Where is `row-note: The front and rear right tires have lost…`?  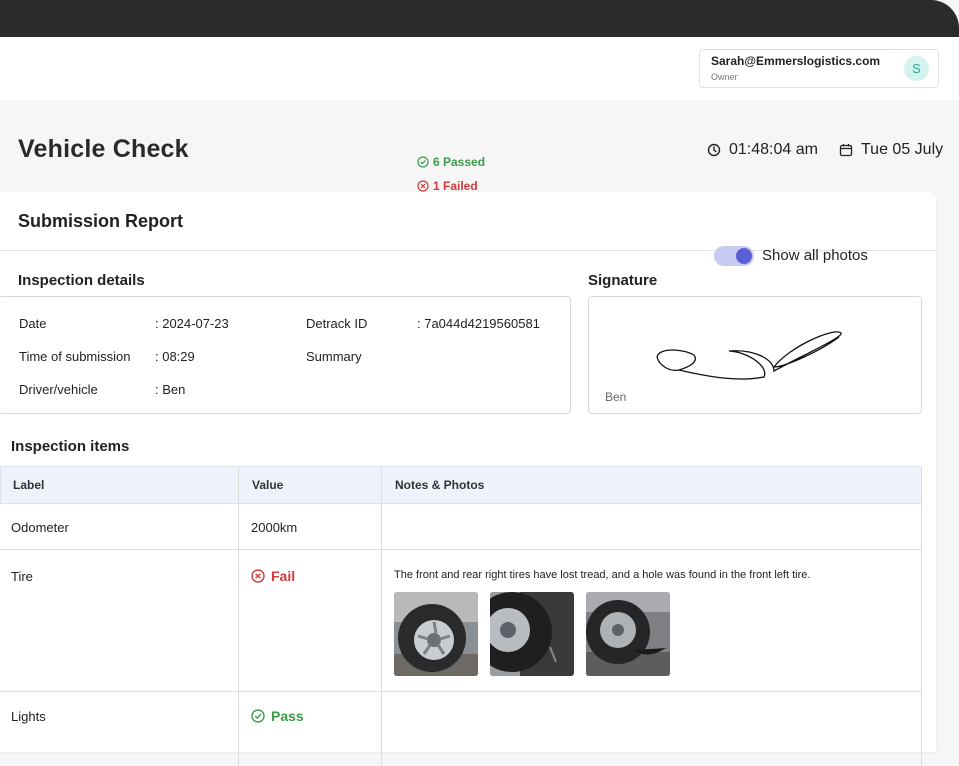
row-note: The front and rear right tires have lost… is located at coordinates (602, 575).